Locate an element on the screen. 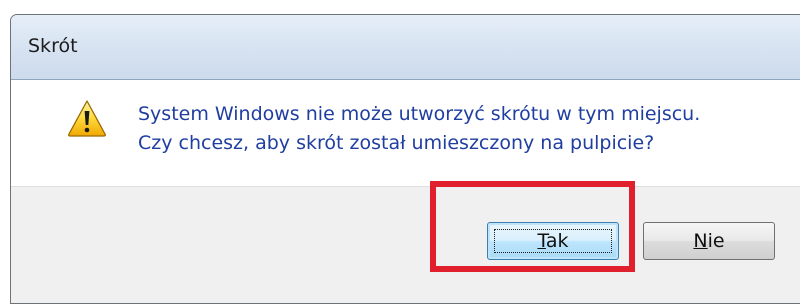 The image size is (800, 304). yes-label-rest: ak is located at coordinates (557, 241).